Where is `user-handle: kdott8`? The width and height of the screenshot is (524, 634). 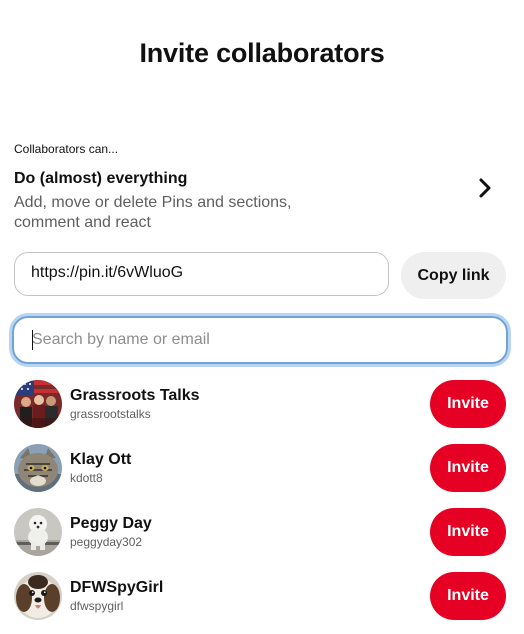 user-handle: kdott8 is located at coordinates (86, 478).